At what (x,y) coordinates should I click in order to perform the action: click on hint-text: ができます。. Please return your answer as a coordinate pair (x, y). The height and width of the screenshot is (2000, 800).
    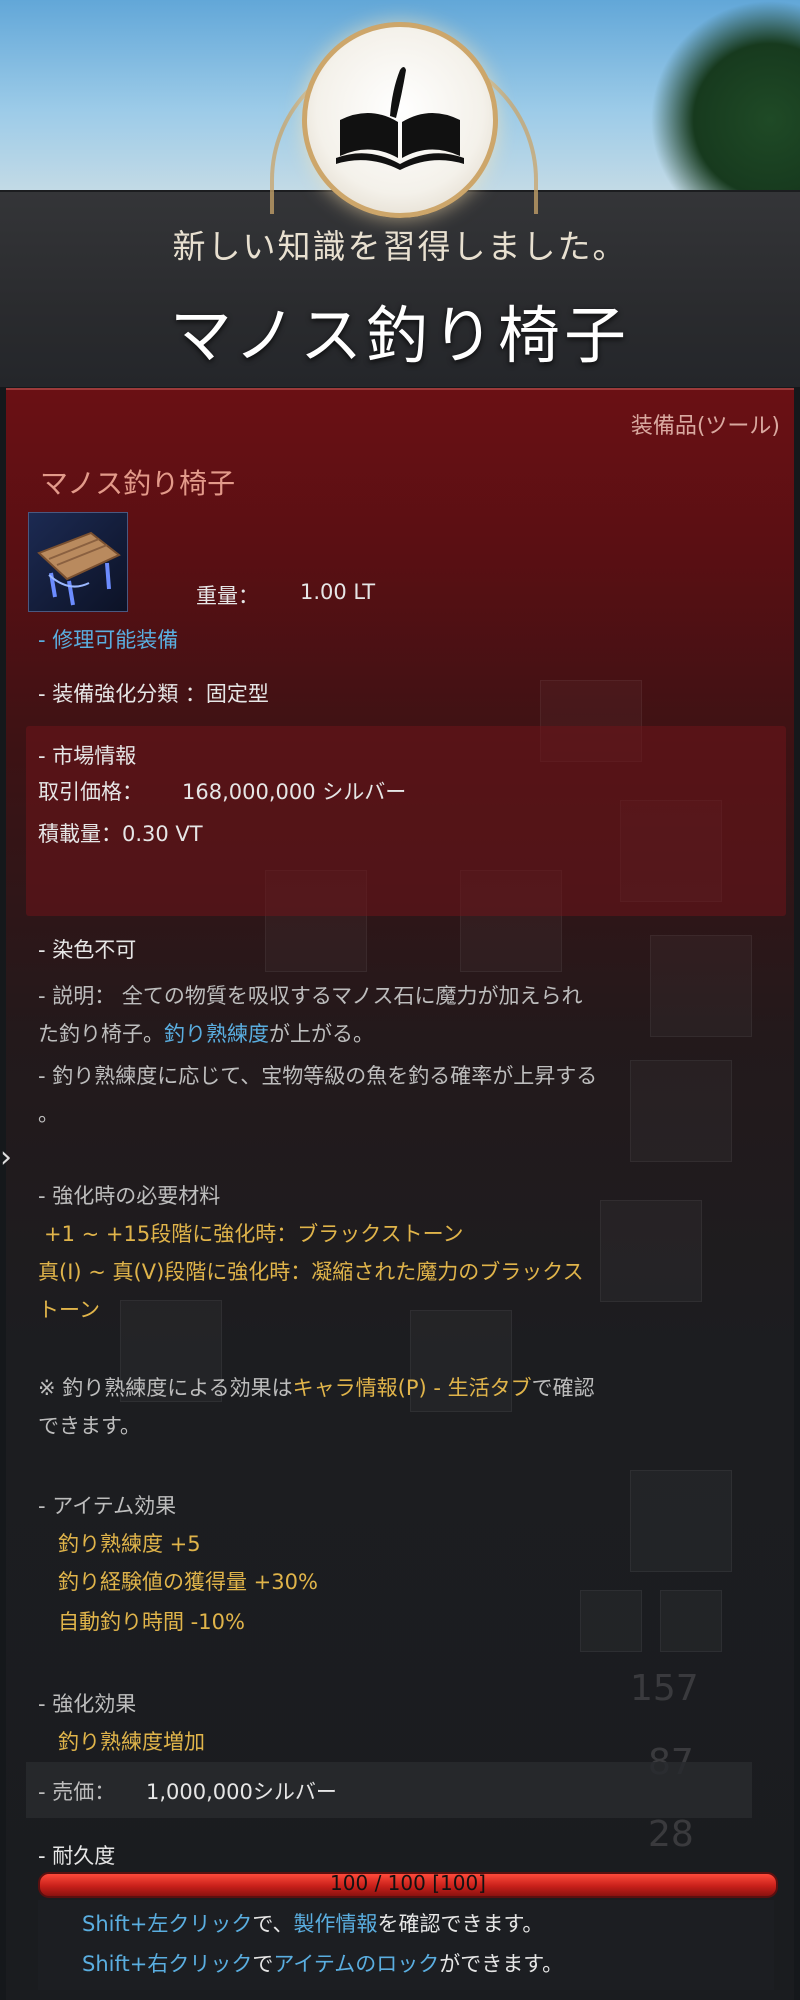
    Looking at the image, I should click on (501, 1964).